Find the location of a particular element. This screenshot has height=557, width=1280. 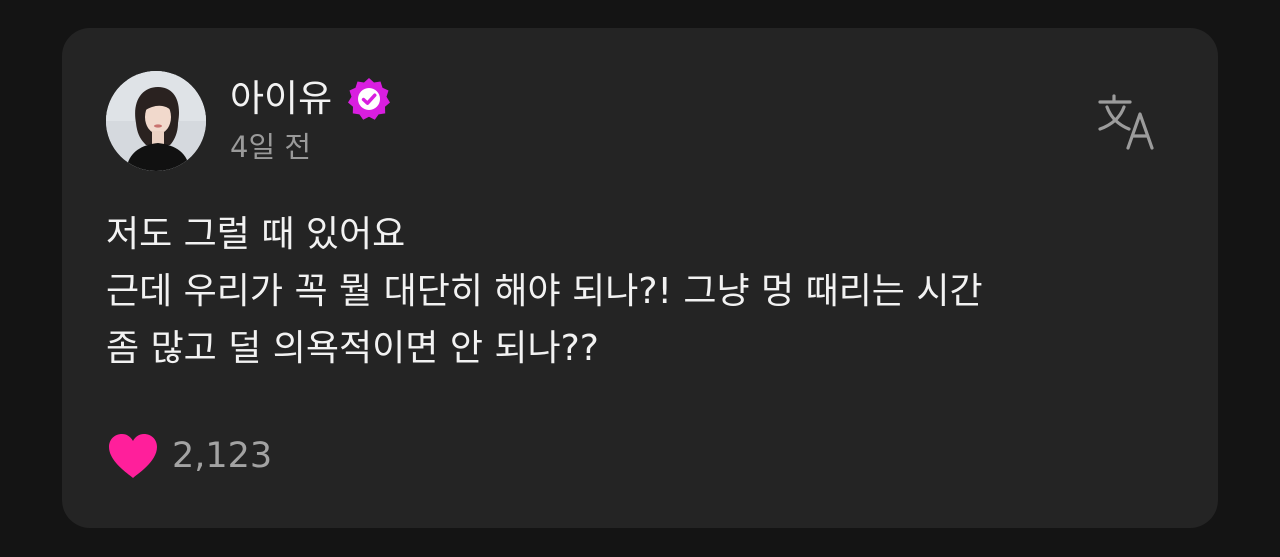

author-header: 아이유 is located at coordinates (311, 99).